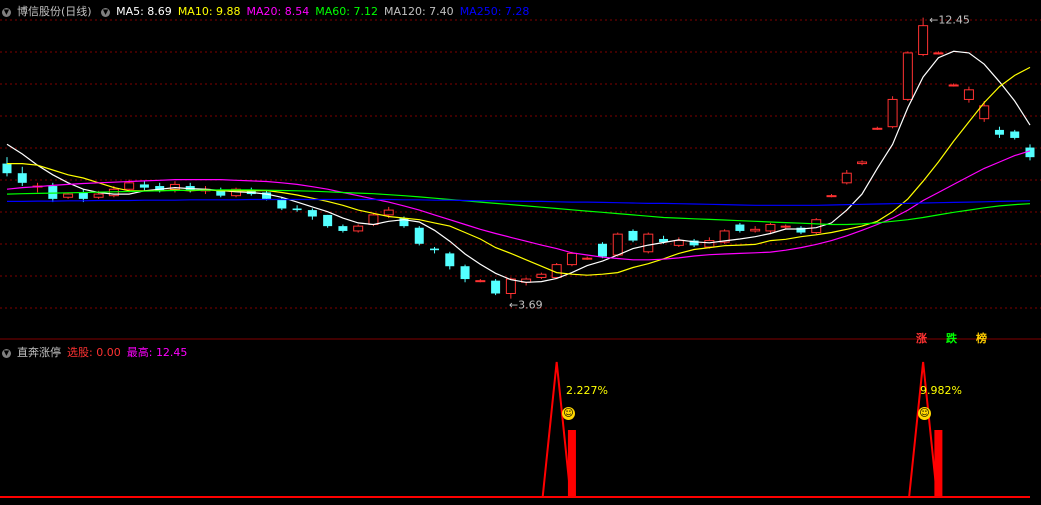  What do you see at coordinates (418, 11) in the screenshot?
I see `ma-legend-item: MA120: 7.40` at bounding box center [418, 11].